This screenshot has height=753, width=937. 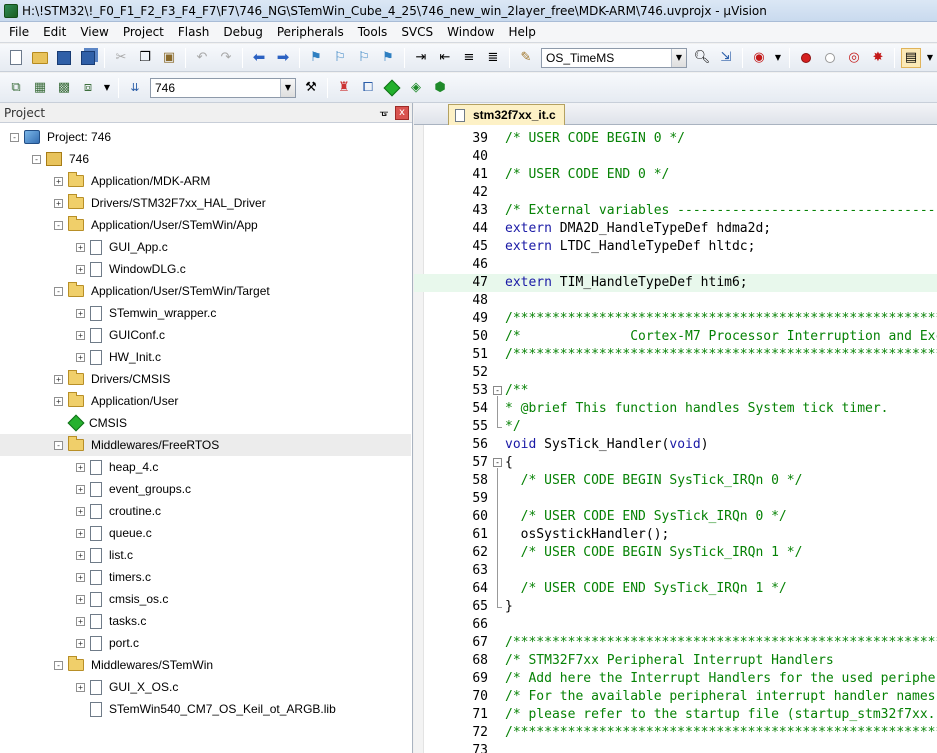 What do you see at coordinates (19, 32) in the screenshot?
I see `menu-file: File` at bounding box center [19, 32].